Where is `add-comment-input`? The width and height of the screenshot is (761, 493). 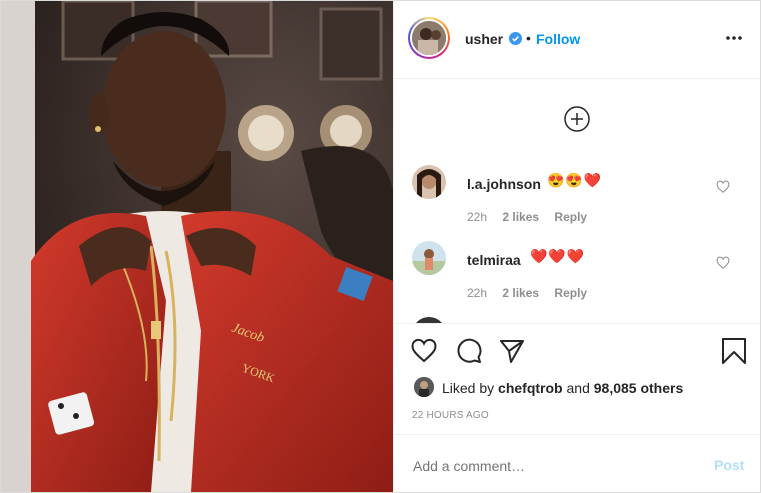
add-comment-input is located at coordinates (553, 466).